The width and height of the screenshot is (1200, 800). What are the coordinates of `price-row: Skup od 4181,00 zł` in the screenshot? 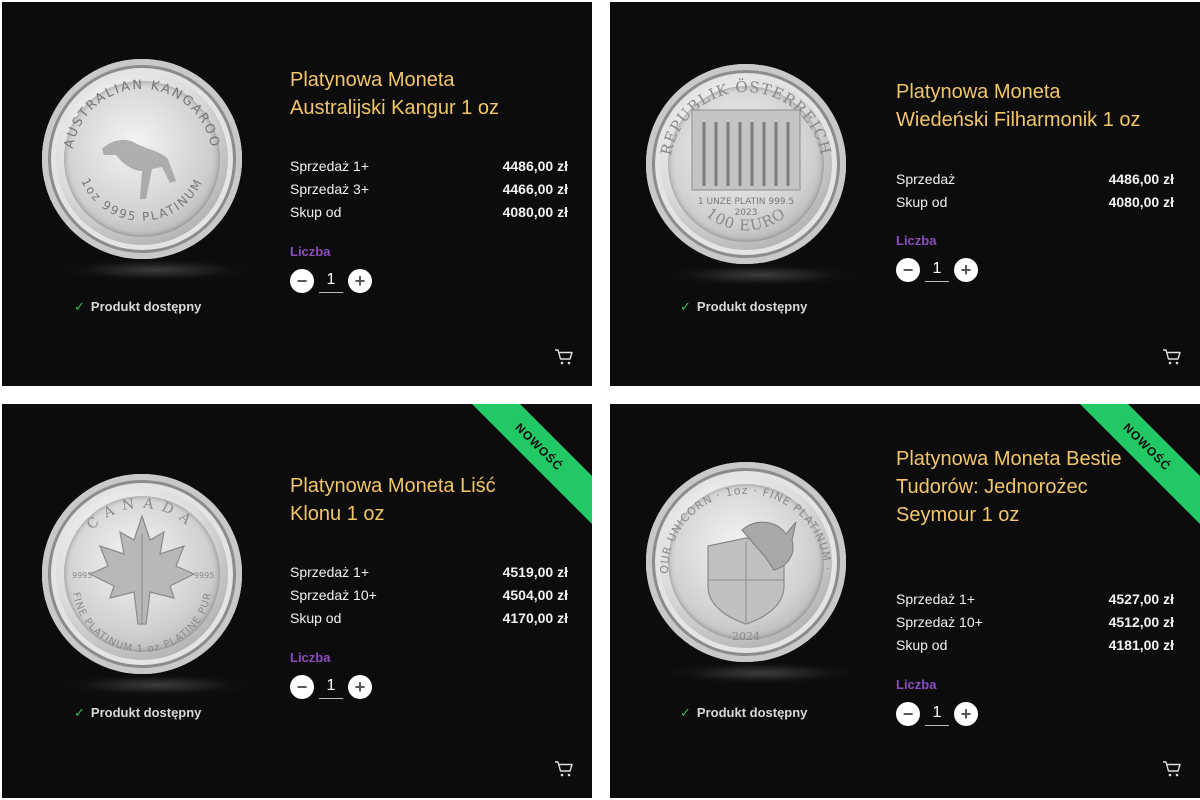 It's located at (1035, 645).